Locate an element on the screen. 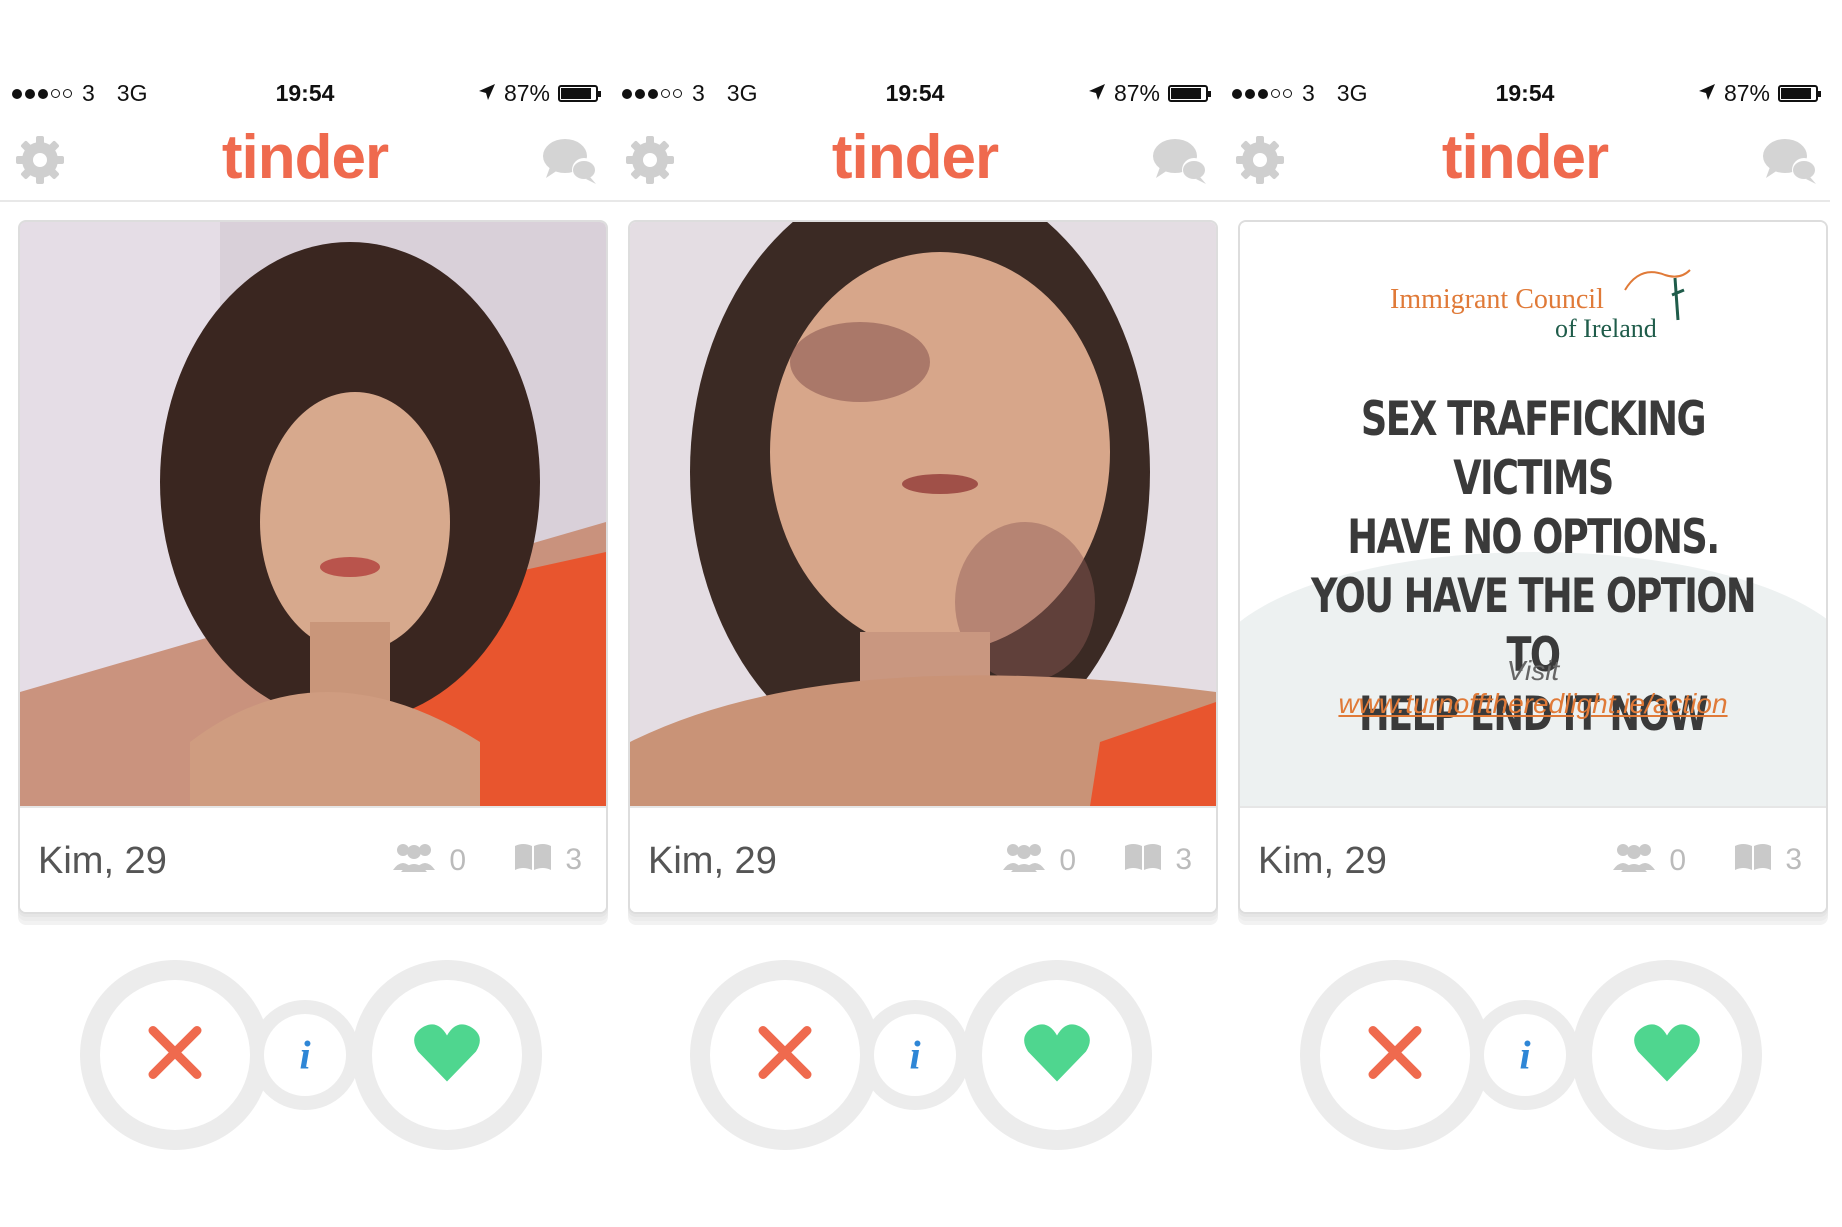  headline-line: SEX TRAFFICKING VICTIMS is located at coordinates (1533, 449).